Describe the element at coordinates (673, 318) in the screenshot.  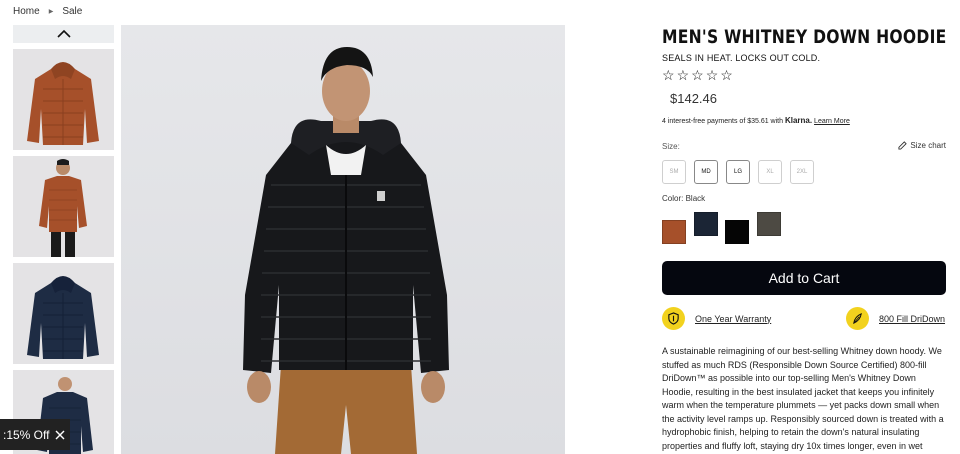
I see `warranty-icon` at that location.